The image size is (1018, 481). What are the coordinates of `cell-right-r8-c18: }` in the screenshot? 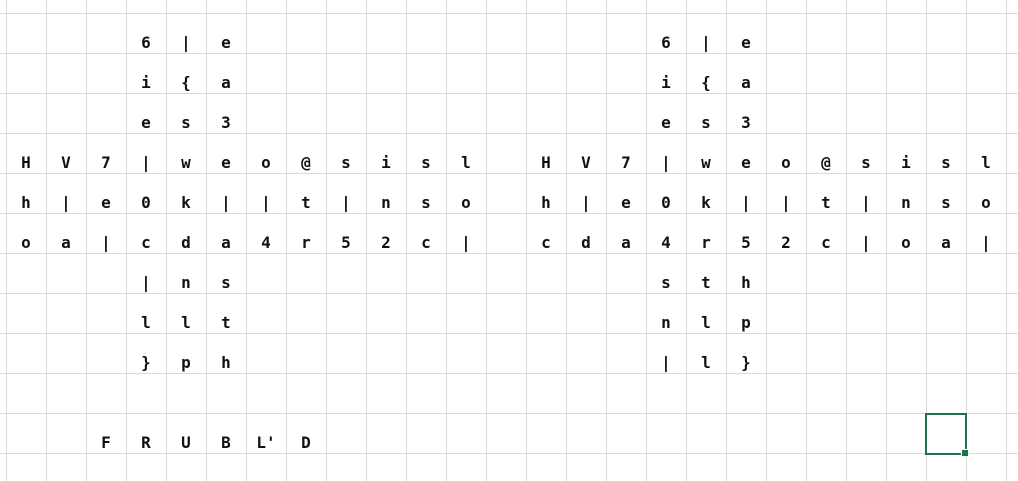 It's located at (746, 363).